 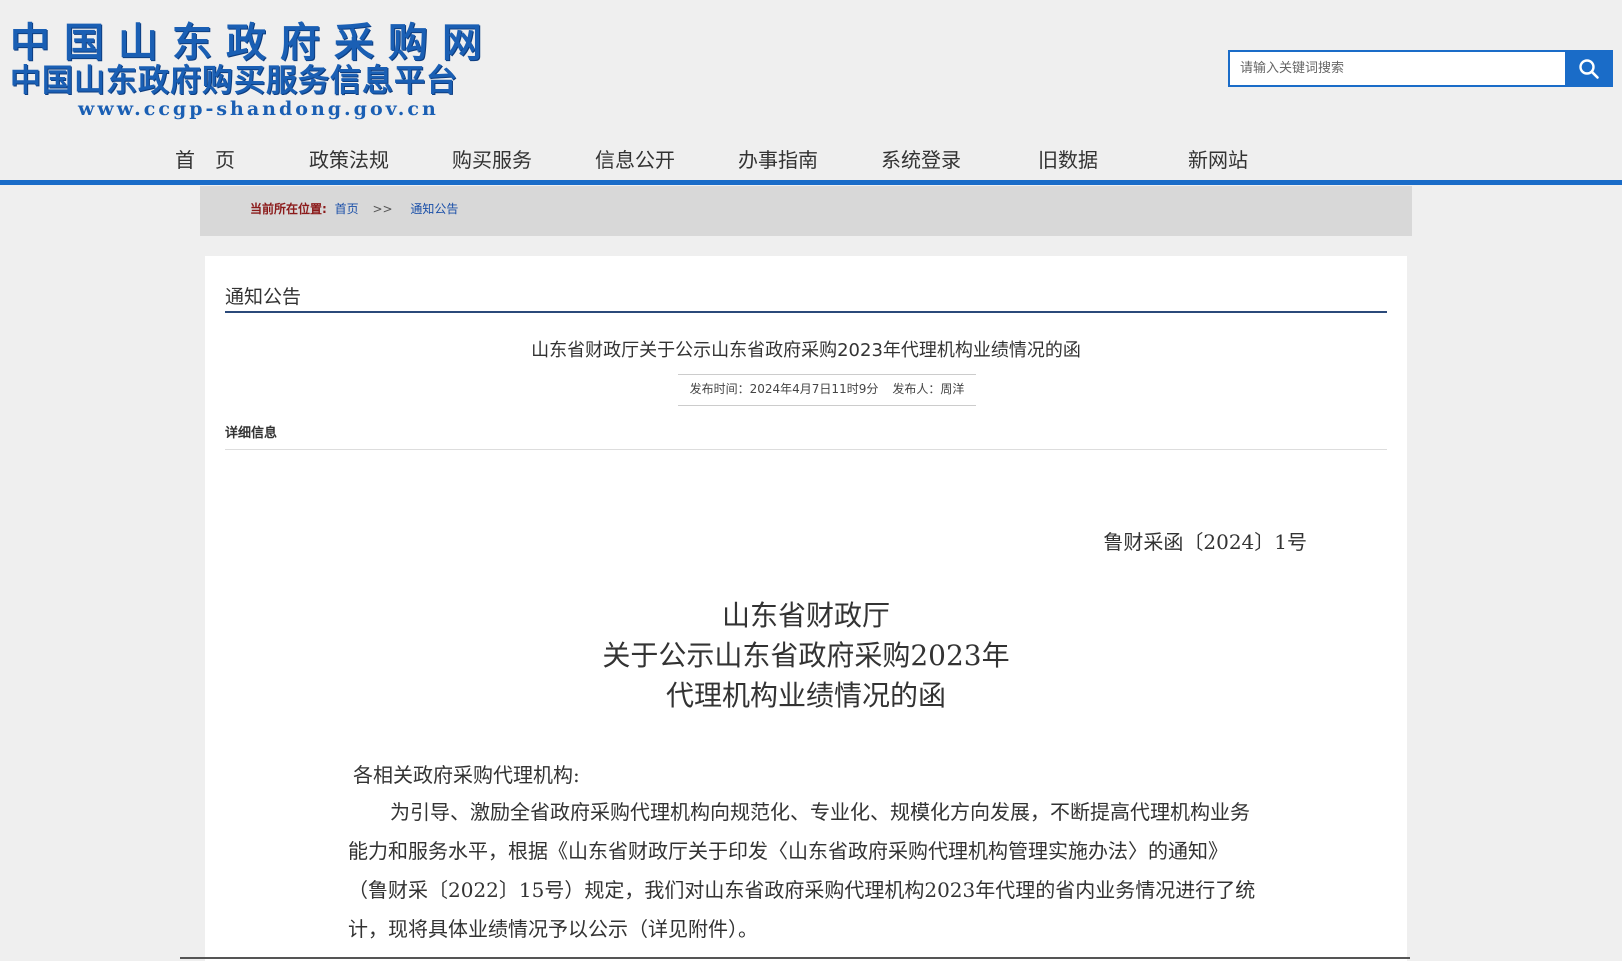 What do you see at coordinates (635, 158) in the screenshot?
I see `nav-item-info-disclosure: 信息公开` at bounding box center [635, 158].